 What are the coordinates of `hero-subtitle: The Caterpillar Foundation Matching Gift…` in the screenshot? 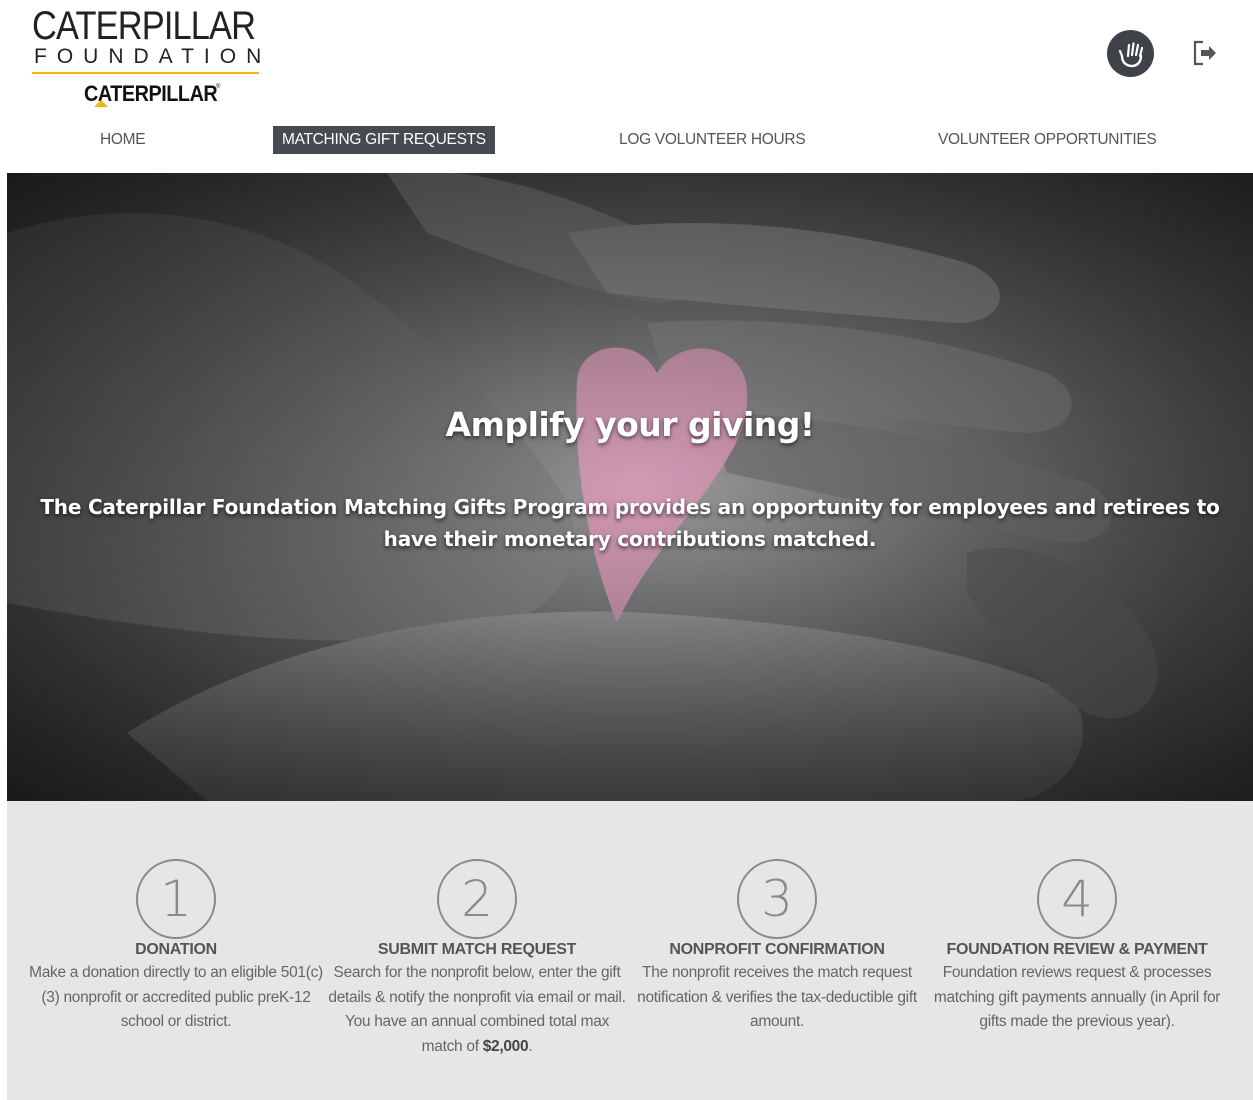 It's located at (630, 523).